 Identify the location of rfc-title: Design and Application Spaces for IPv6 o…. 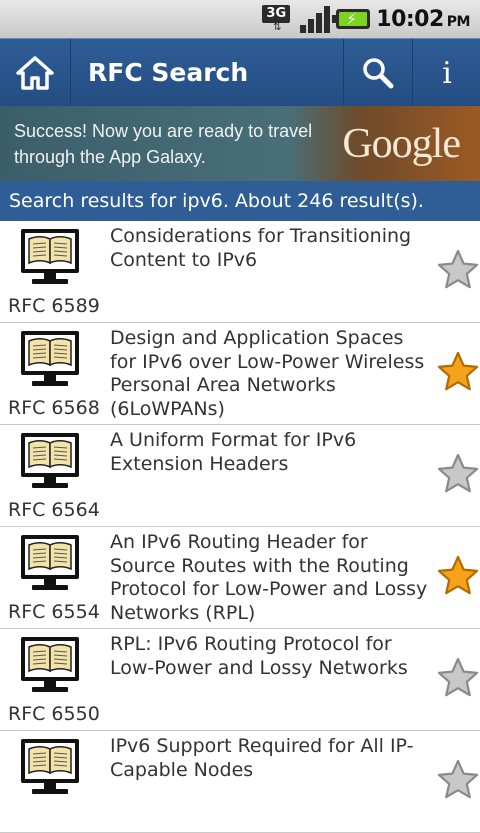
(267, 373).